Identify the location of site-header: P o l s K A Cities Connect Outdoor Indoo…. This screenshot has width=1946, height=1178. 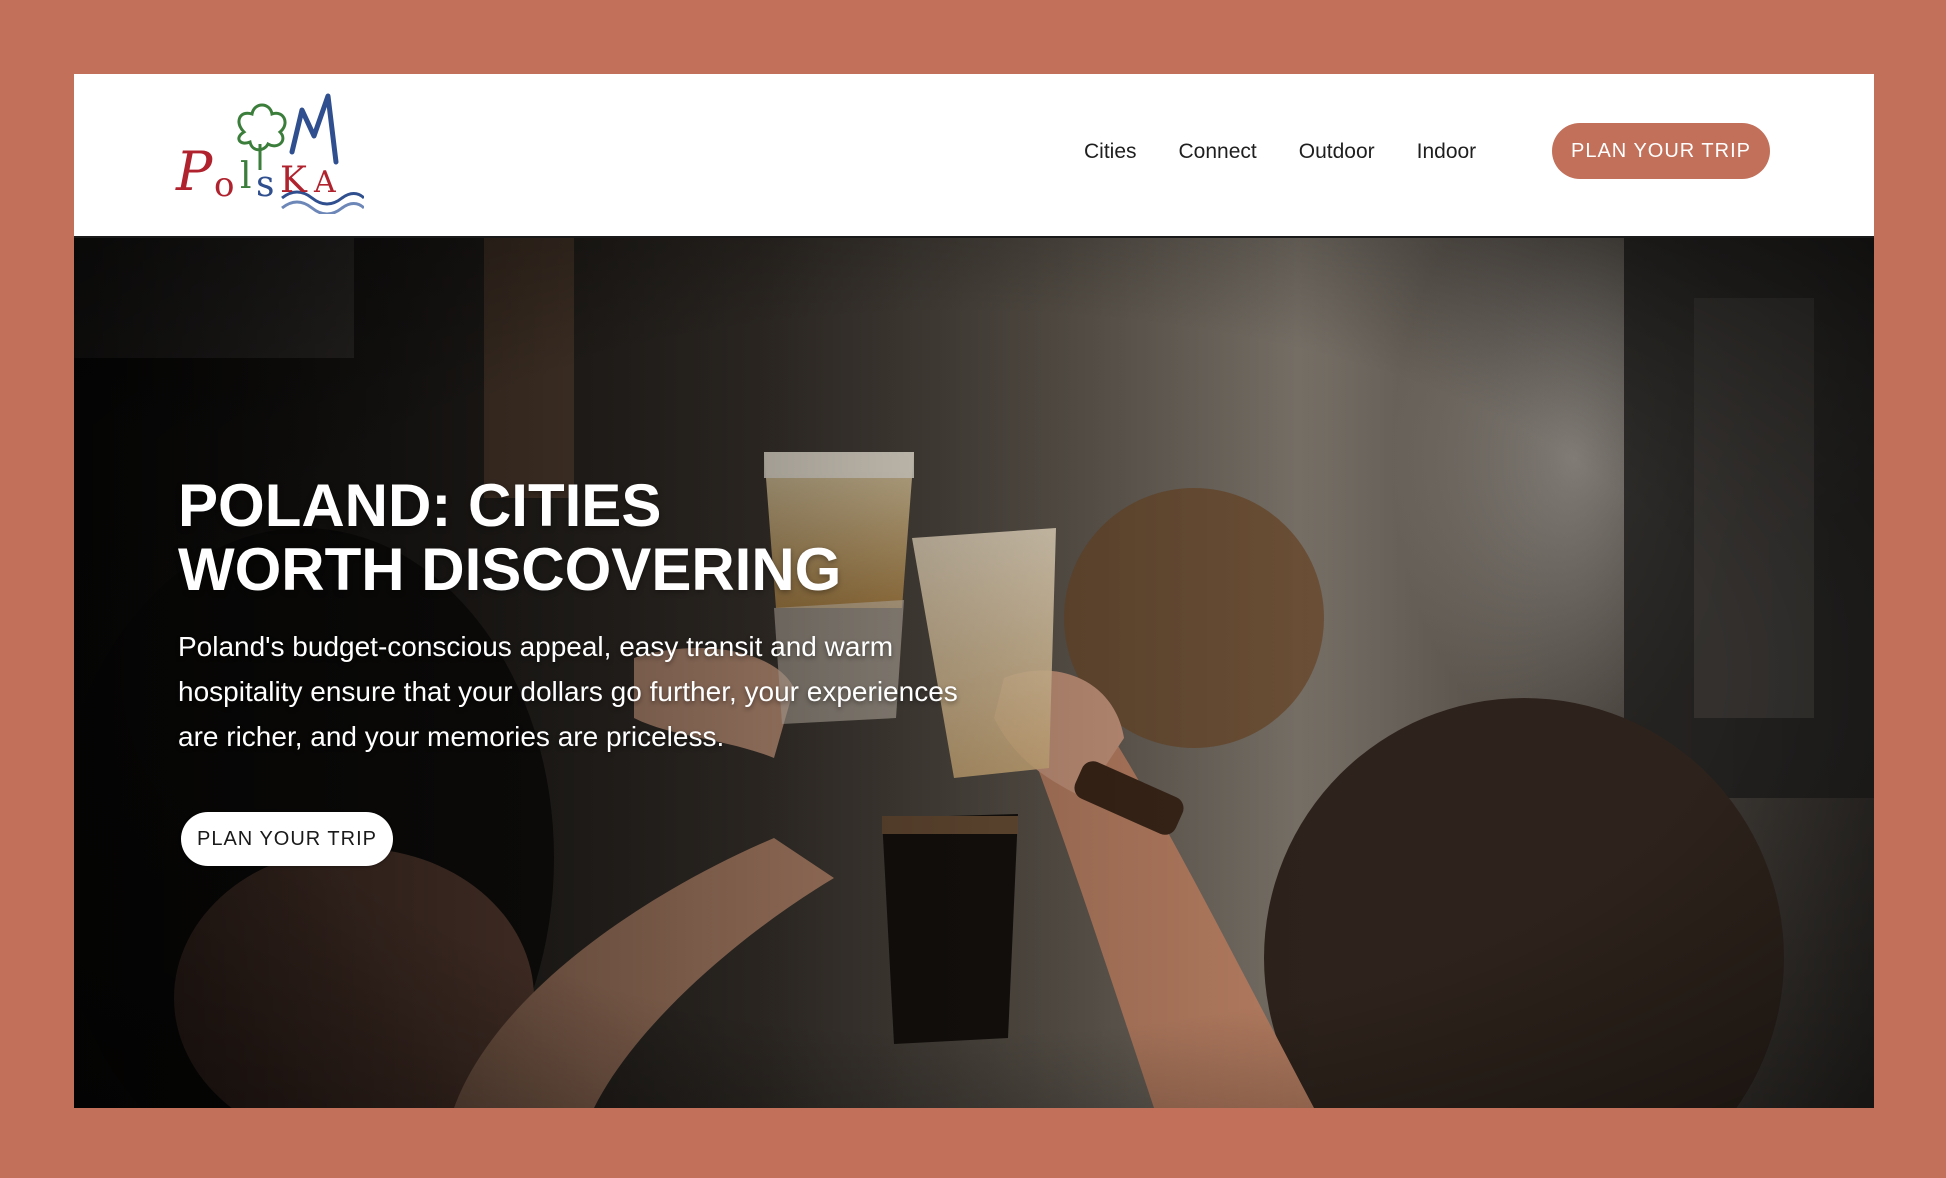
(974, 156).